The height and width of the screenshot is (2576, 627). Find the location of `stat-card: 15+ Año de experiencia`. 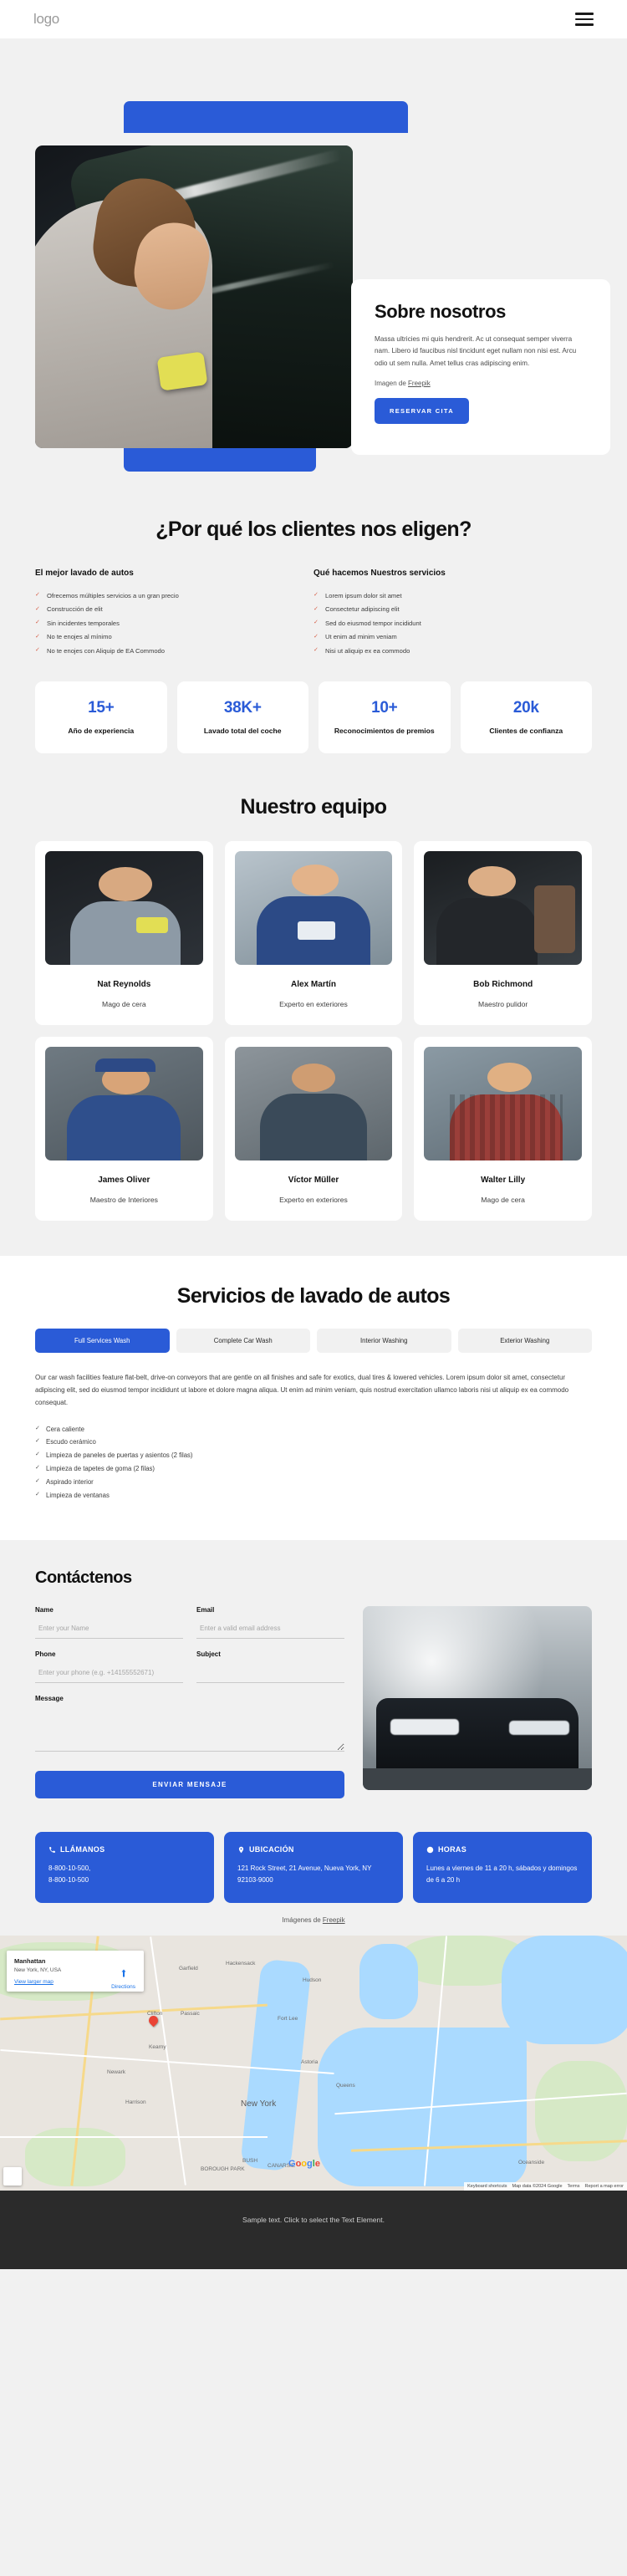

stat-card: 15+ Año de experiencia is located at coordinates (101, 717).